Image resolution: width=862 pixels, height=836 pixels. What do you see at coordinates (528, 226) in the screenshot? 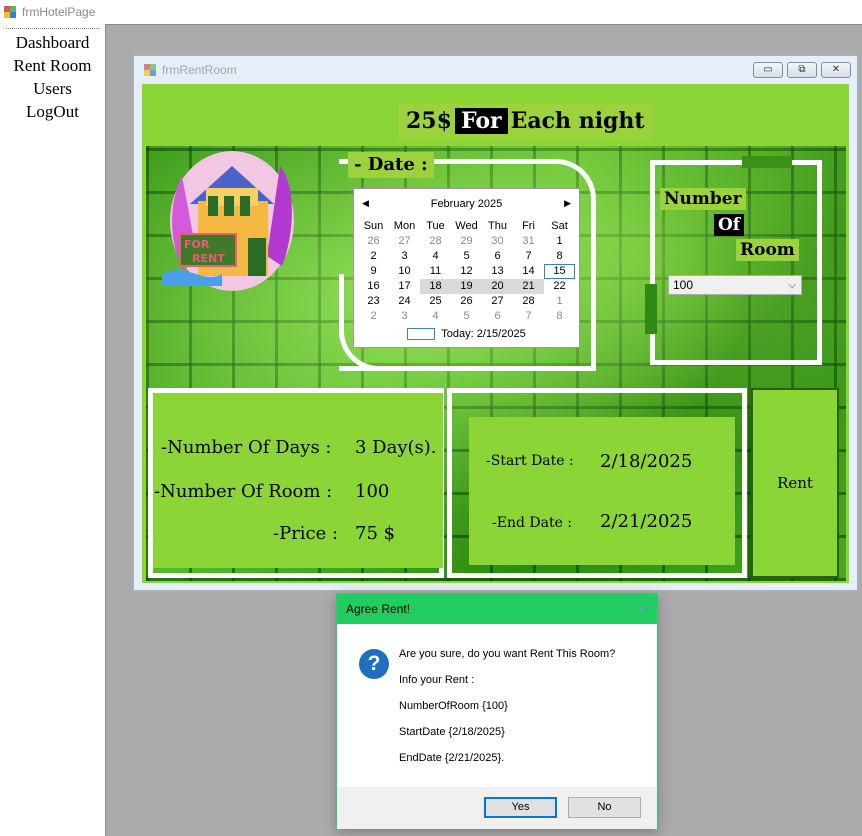
I see `weekday-label: Fri` at bounding box center [528, 226].